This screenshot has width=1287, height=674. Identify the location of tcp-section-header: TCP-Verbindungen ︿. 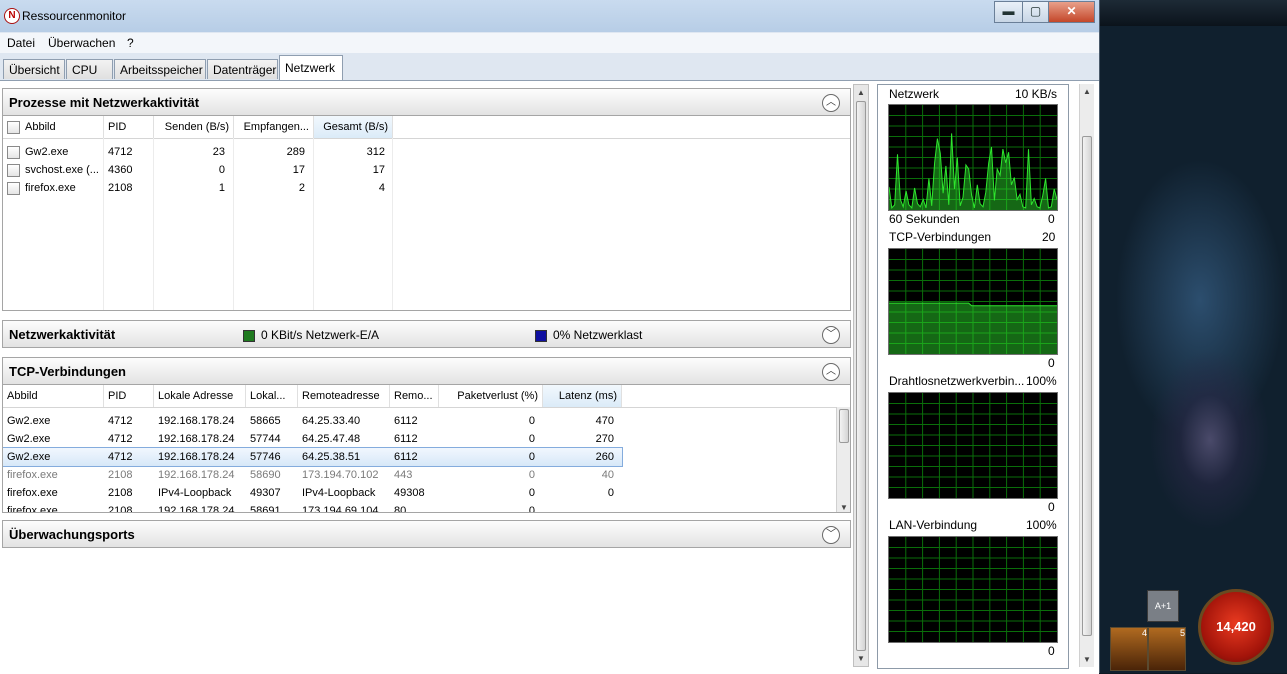
(426, 371).